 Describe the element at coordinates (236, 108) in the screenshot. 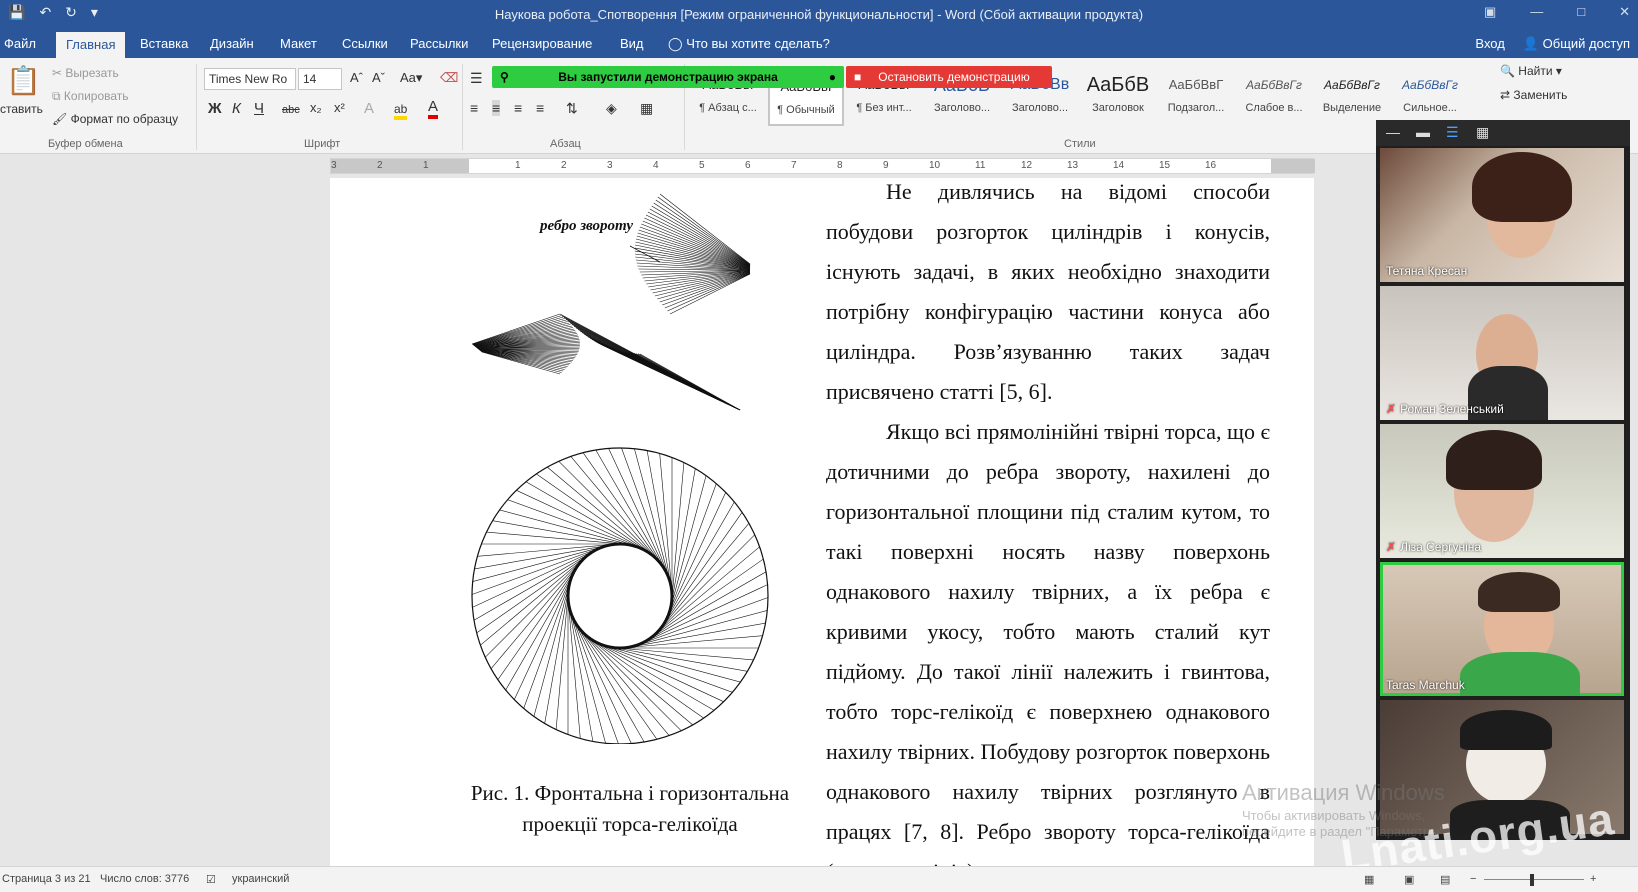

I see `italic-icon: К` at that location.